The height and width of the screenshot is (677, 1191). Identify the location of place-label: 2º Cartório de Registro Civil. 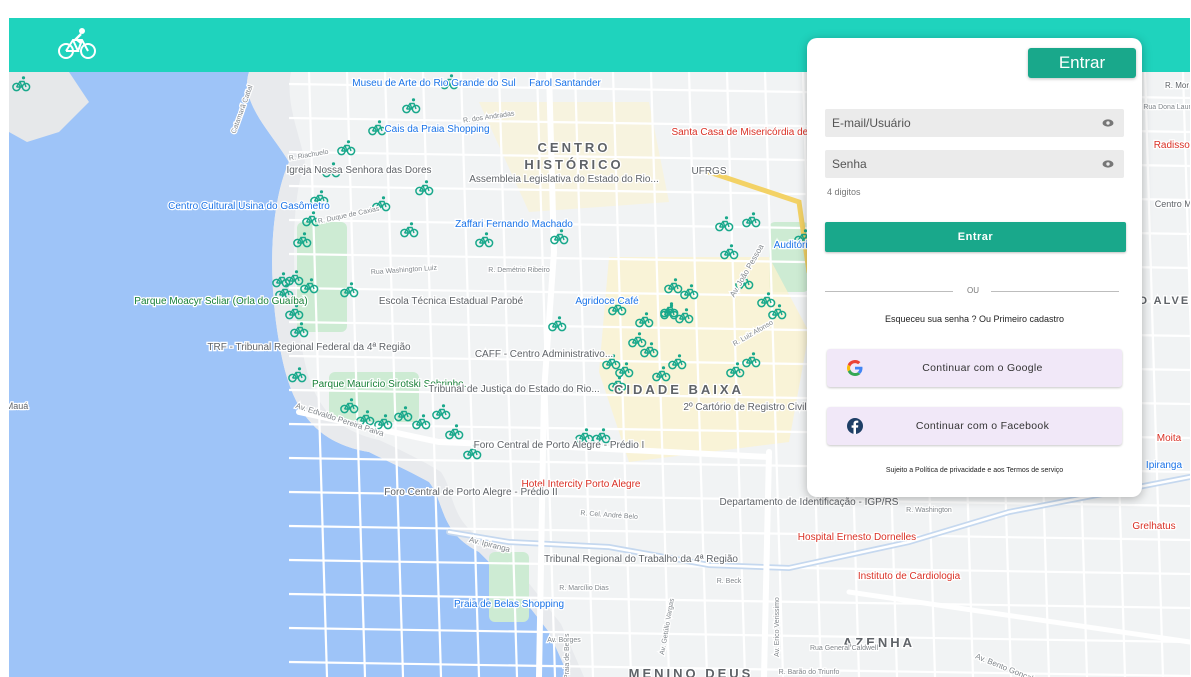
(744, 407).